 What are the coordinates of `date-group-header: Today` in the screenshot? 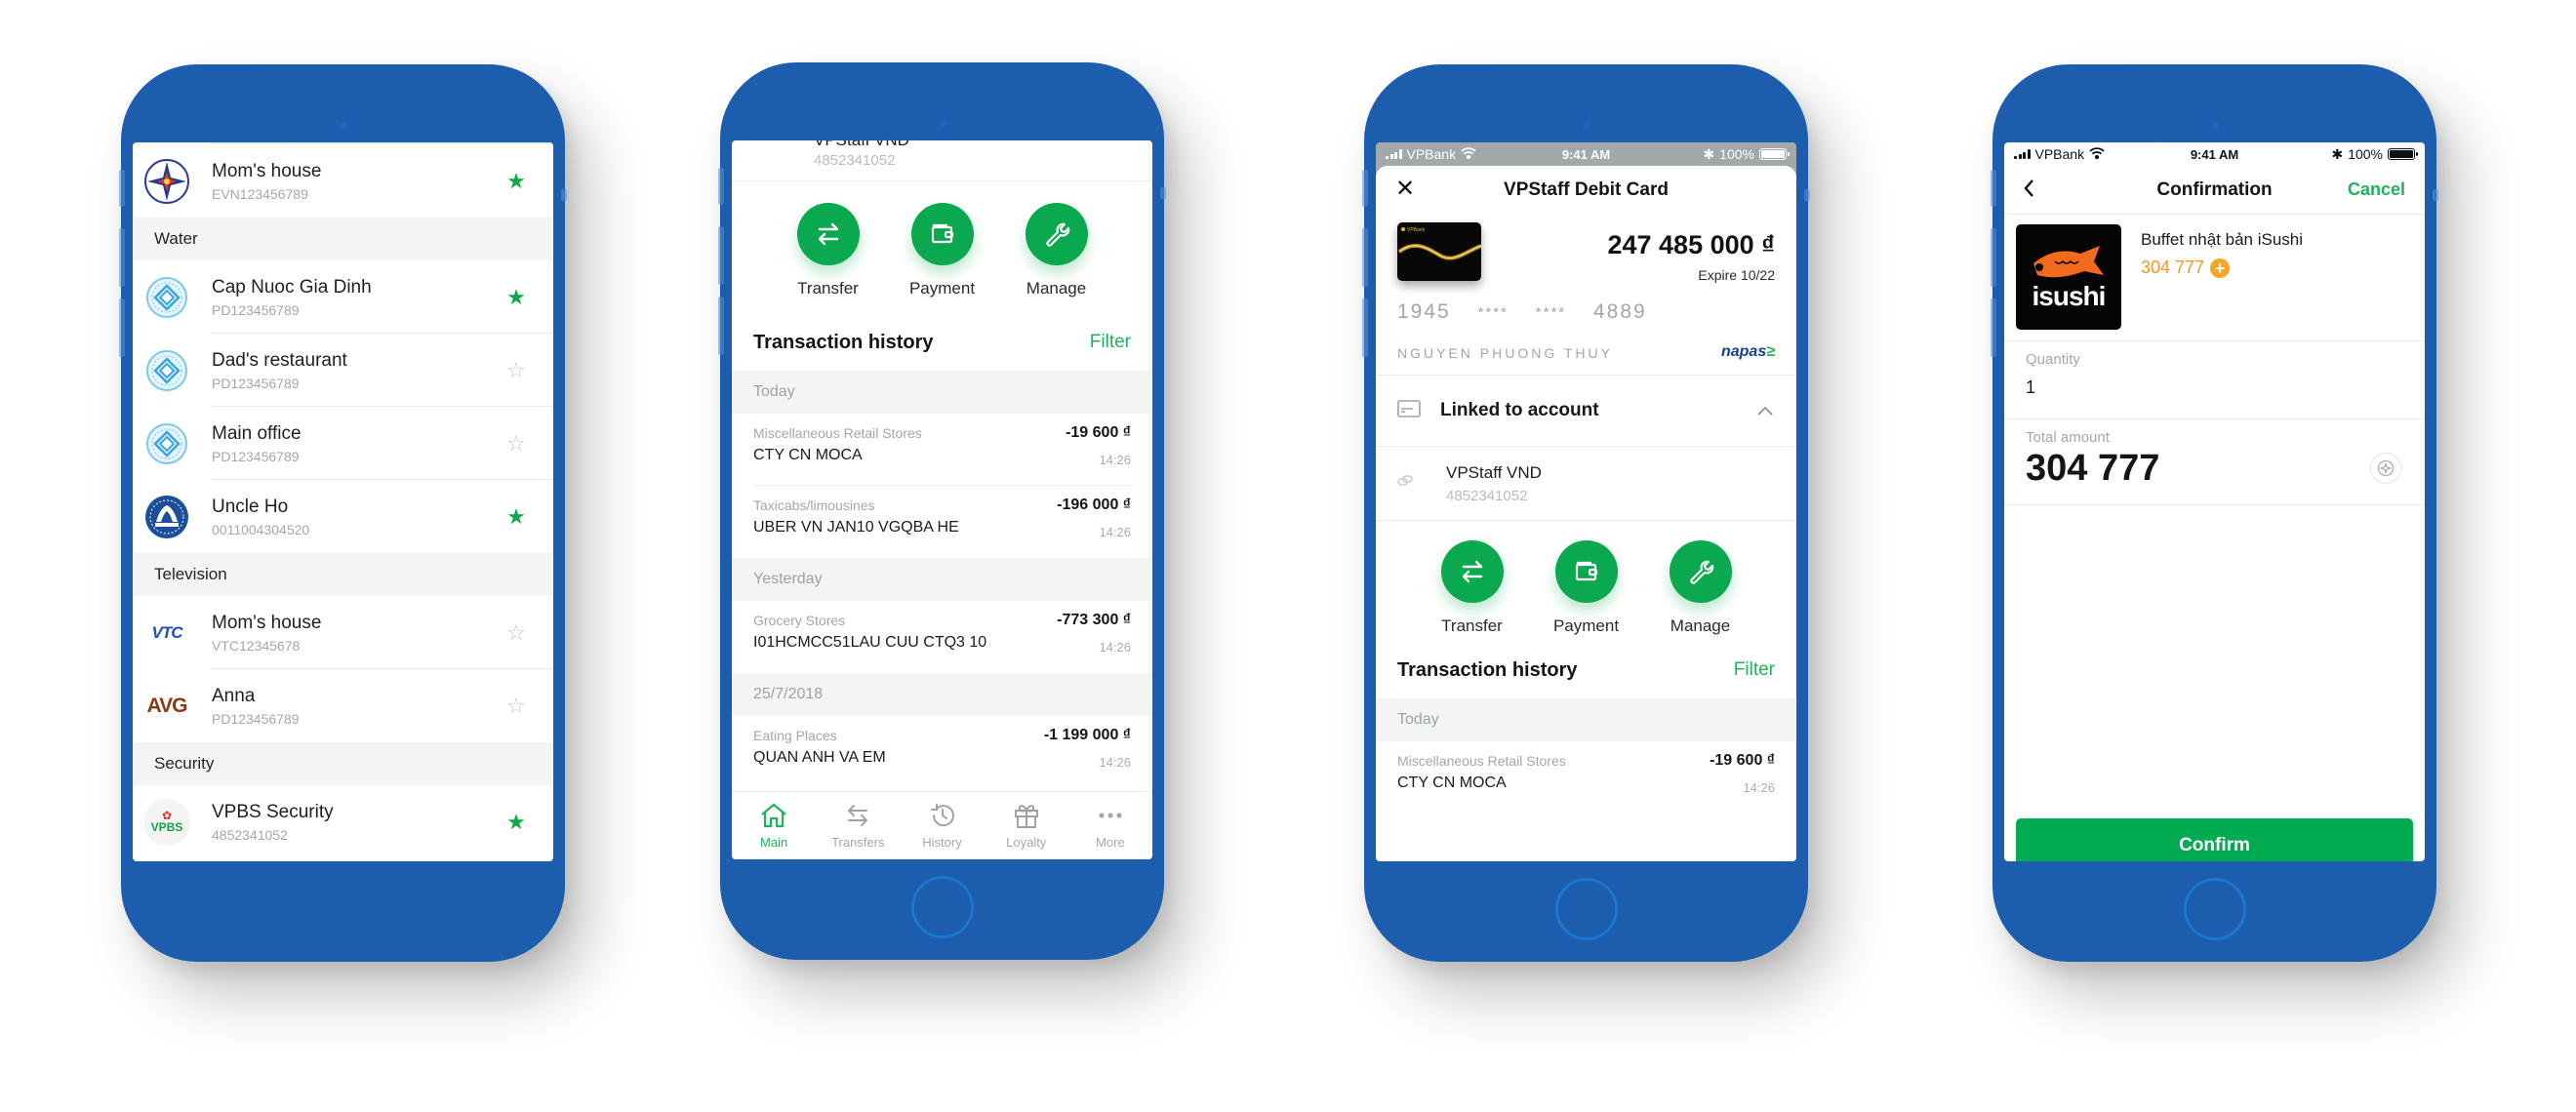 It's located at (942, 393).